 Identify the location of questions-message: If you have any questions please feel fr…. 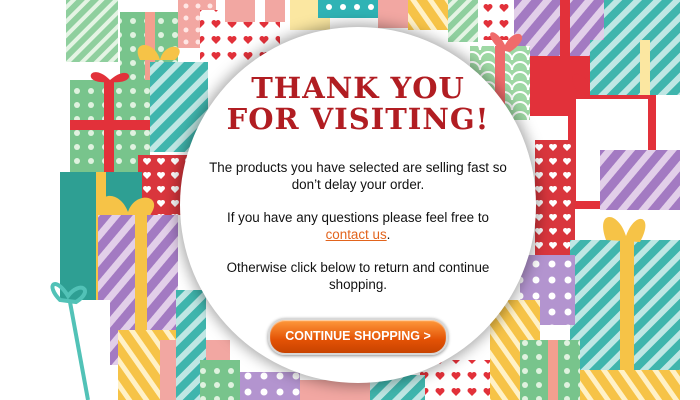
(358, 226).